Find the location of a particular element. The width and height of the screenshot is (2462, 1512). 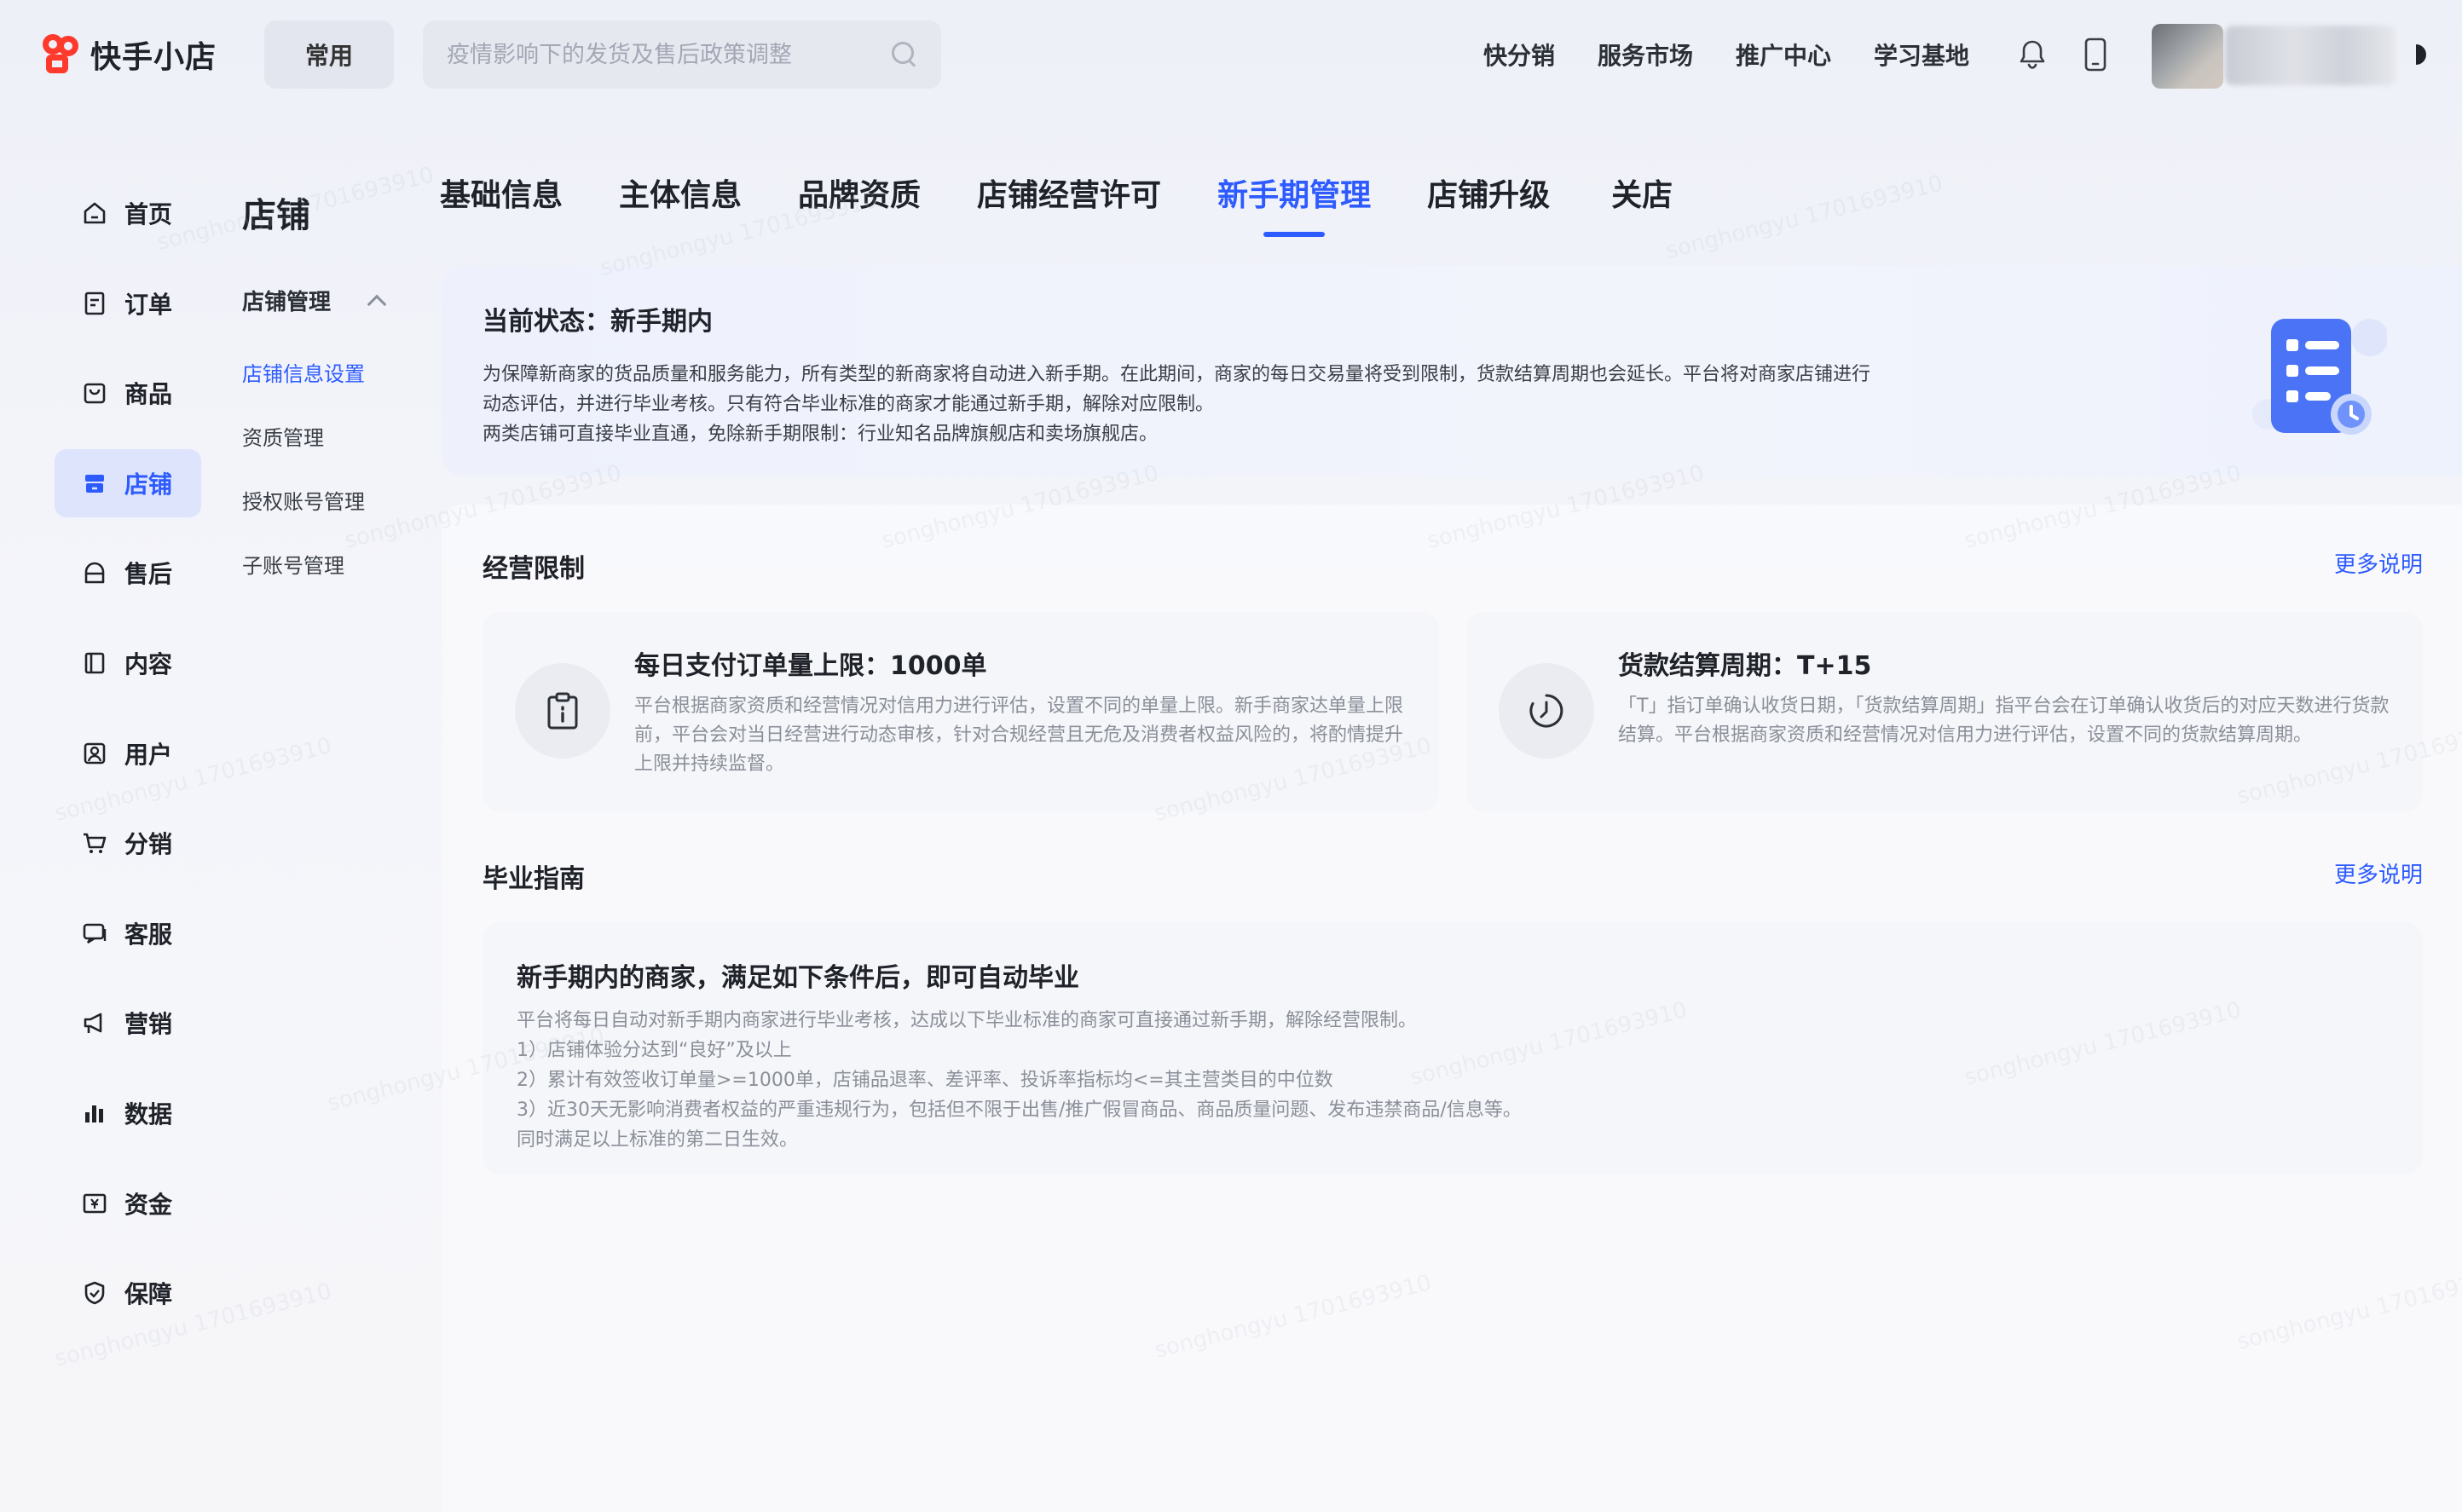

chevron-up-icon is located at coordinates (377, 304).